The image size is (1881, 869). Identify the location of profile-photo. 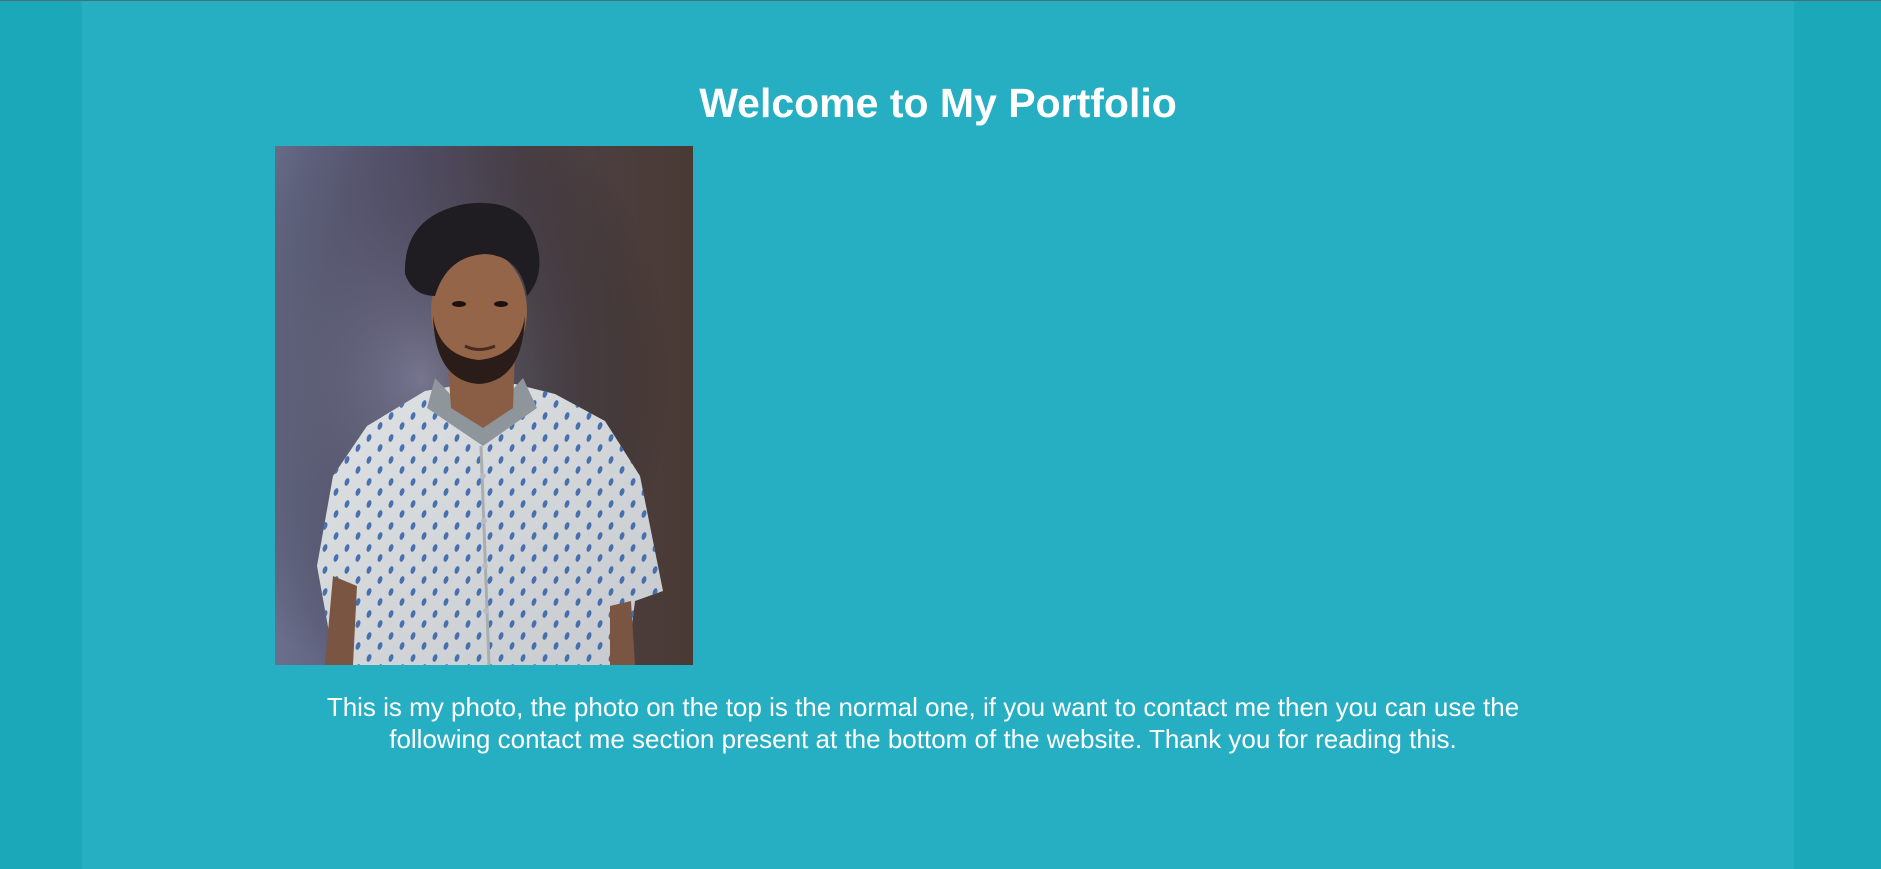
(484, 405).